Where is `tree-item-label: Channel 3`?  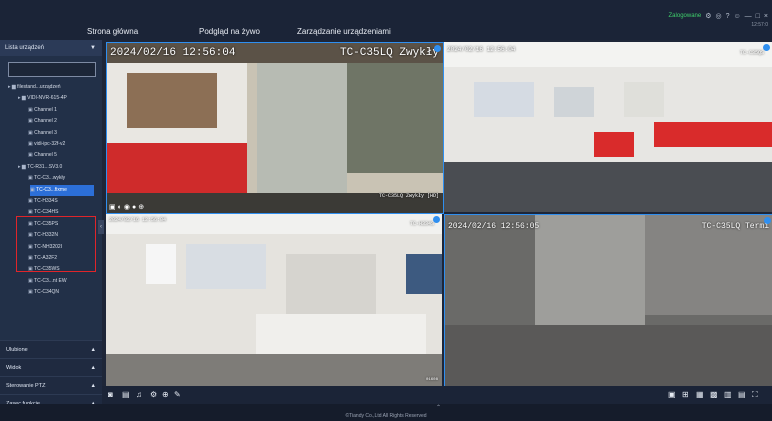 tree-item-label: Channel 3 is located at coordinates (45, 132).